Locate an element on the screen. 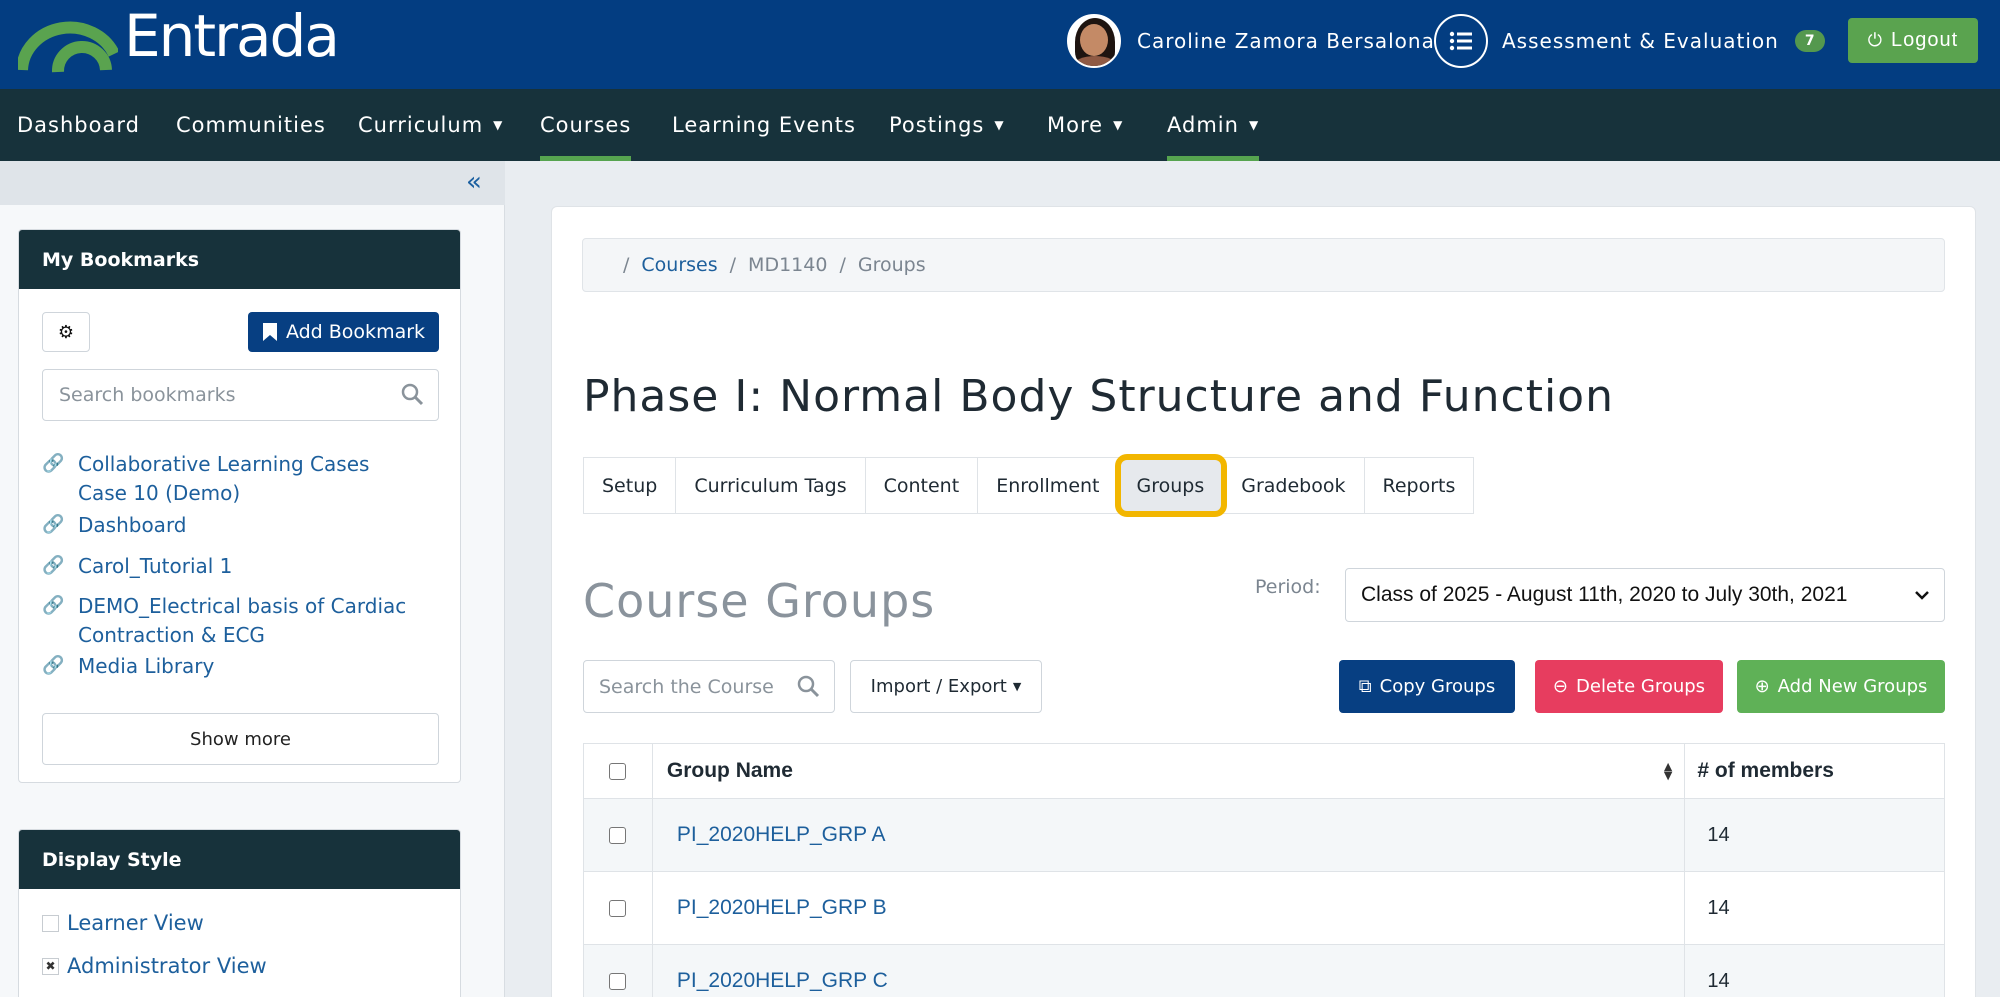  add-bookmark-button: Add Bookmark is located at coordinates (343, 332).